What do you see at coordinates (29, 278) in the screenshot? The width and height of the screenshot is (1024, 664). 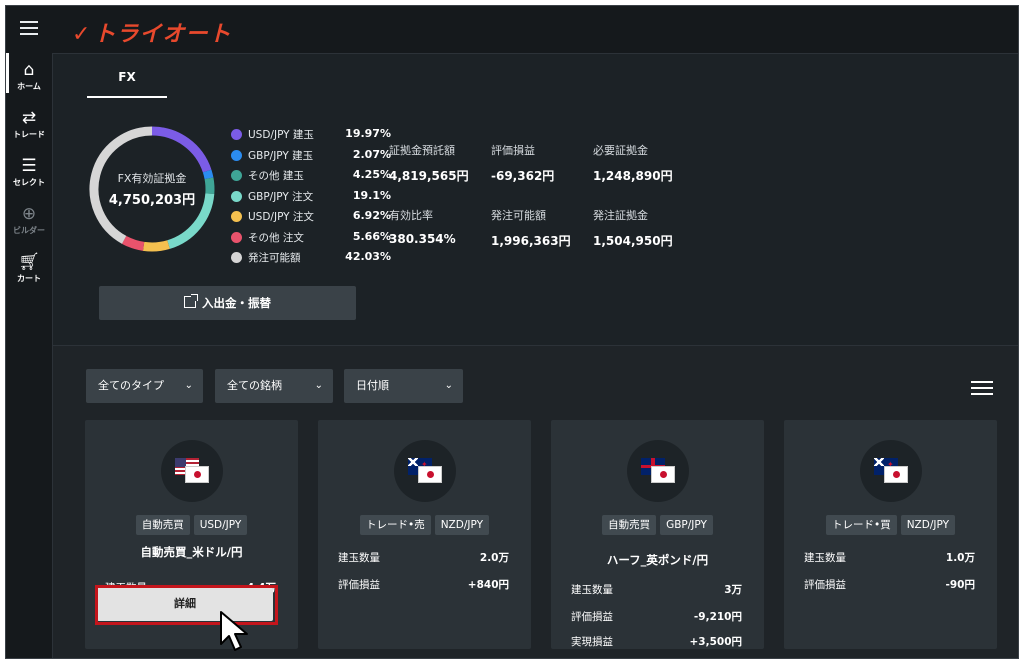 I see `sidebar-item-label: カート` at bounding box center [29, 278].